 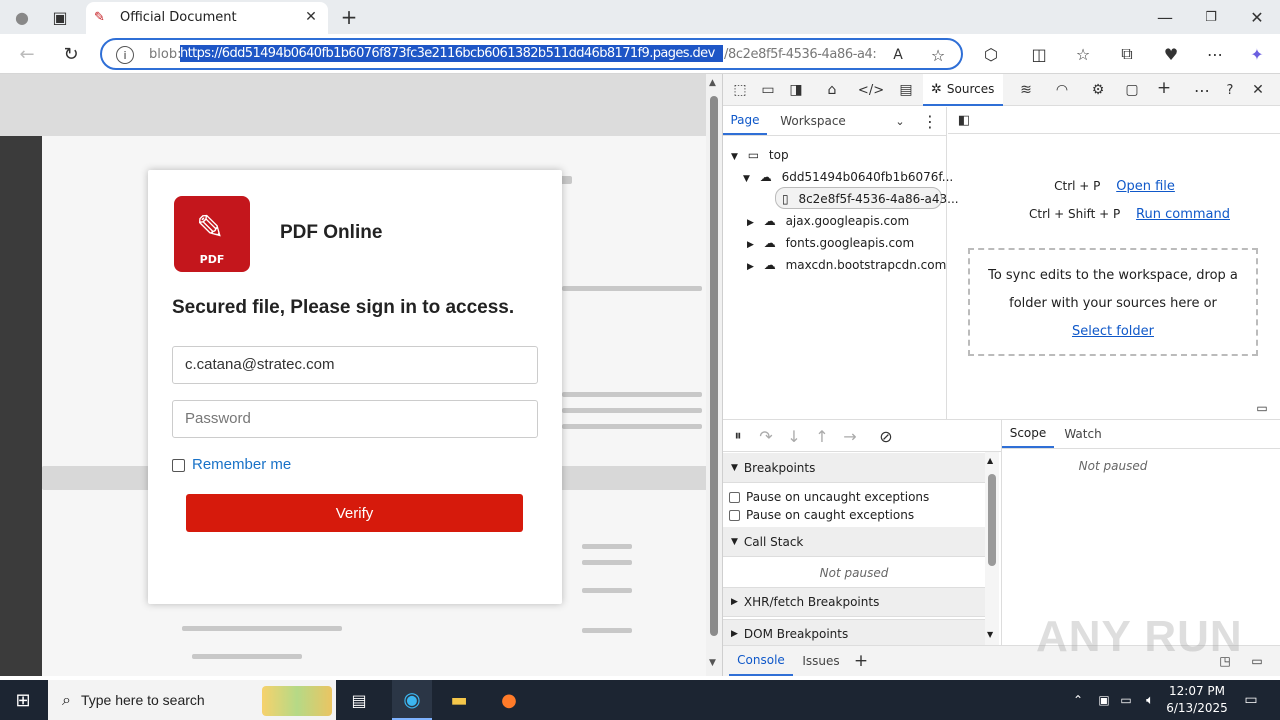 I want to click on performance-tool-icon: ◠, so click(x=1062, y=90).